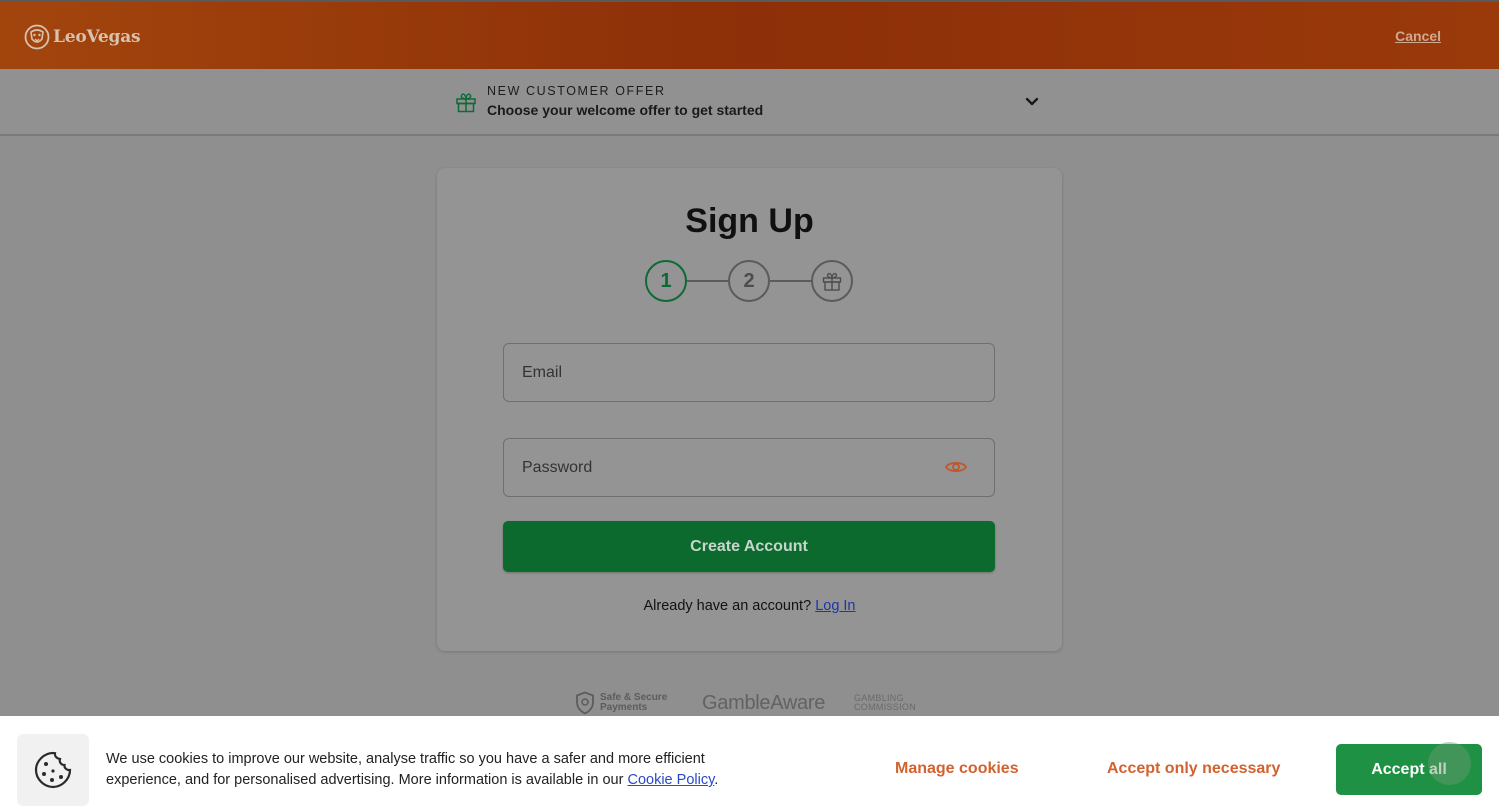 The height and width of the screenshot is (812, 1499). What do you see at coordinates (97, 37) in the screenshot?
I see `logo-text: LeoVegas` at bounding box center [97, 37].